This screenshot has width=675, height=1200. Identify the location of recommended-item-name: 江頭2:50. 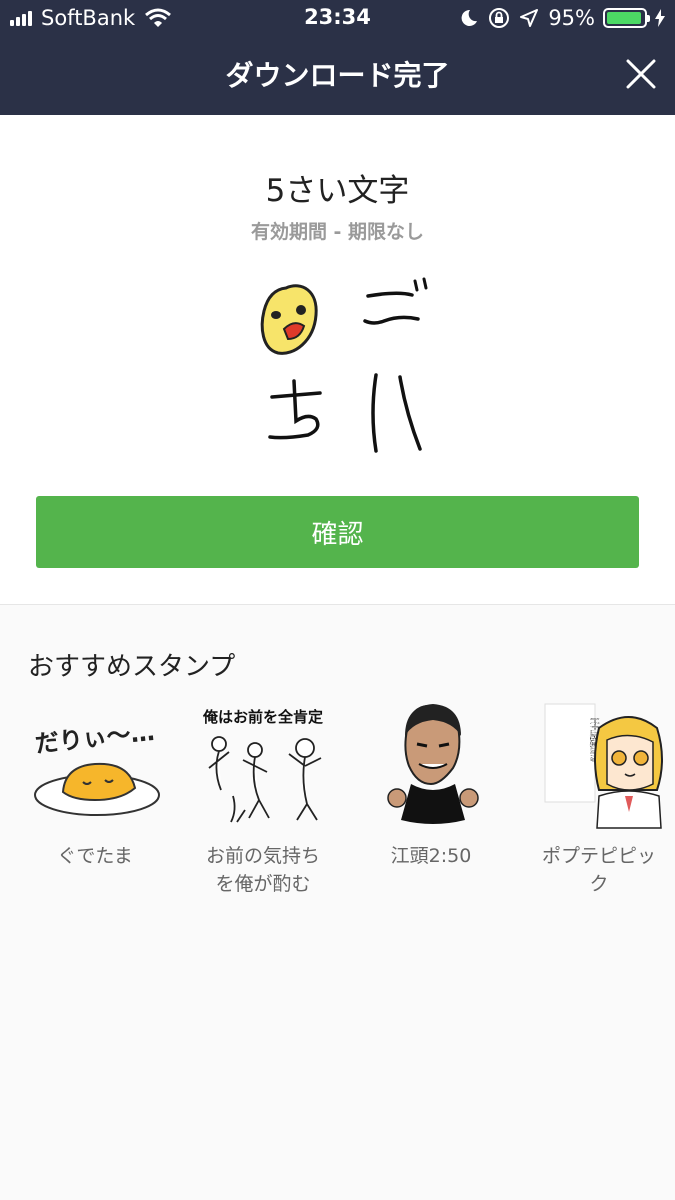
(431, 856).